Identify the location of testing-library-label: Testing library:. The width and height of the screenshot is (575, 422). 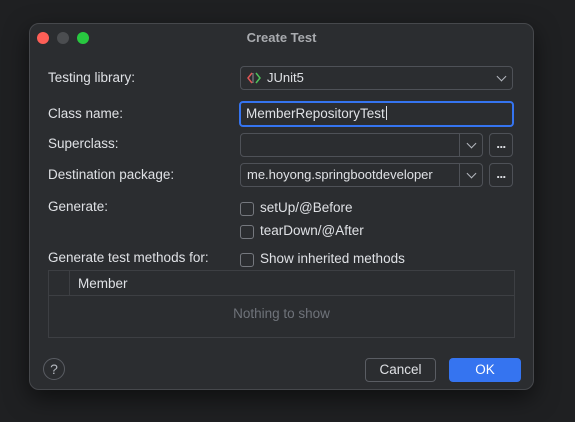
(92, 77).